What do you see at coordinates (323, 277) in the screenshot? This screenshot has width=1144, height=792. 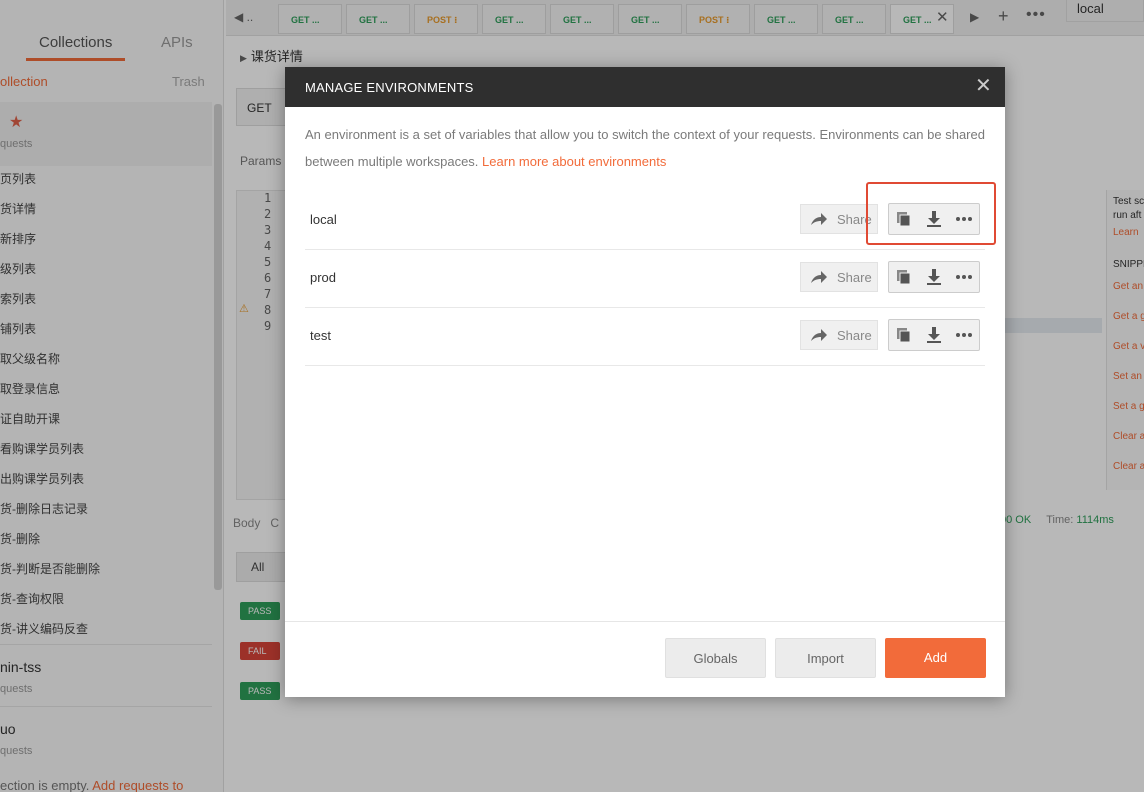 I see `environment-name: prod` at bounding box center [323, 277].